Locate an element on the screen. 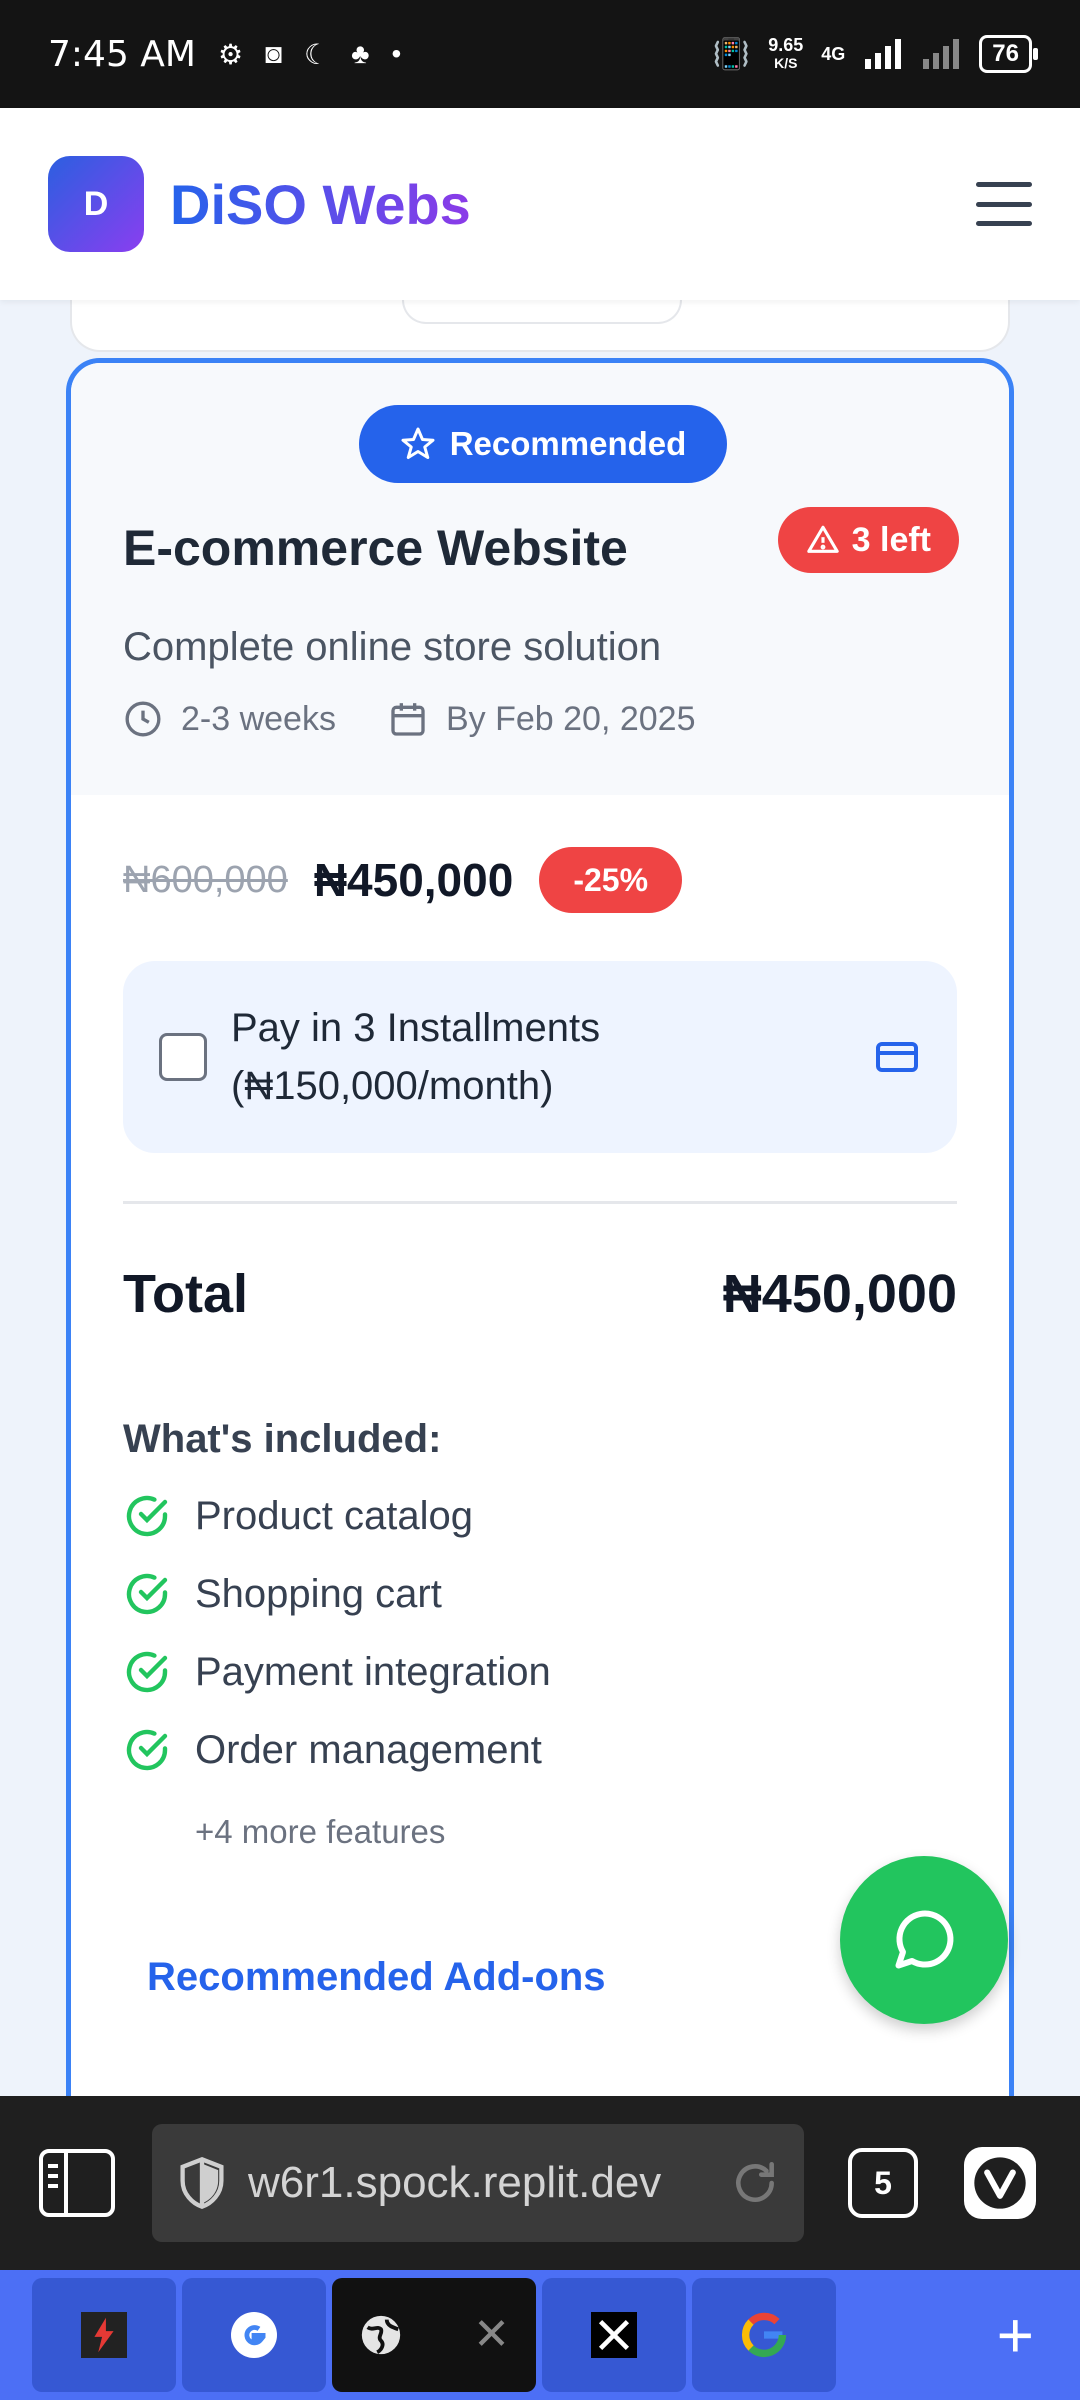  status-bar: 7:45 AM ⚙ ◙ ☾ ♣ • 📳 9.65 K/S 4G 76 is located at coordinates (540, 54).